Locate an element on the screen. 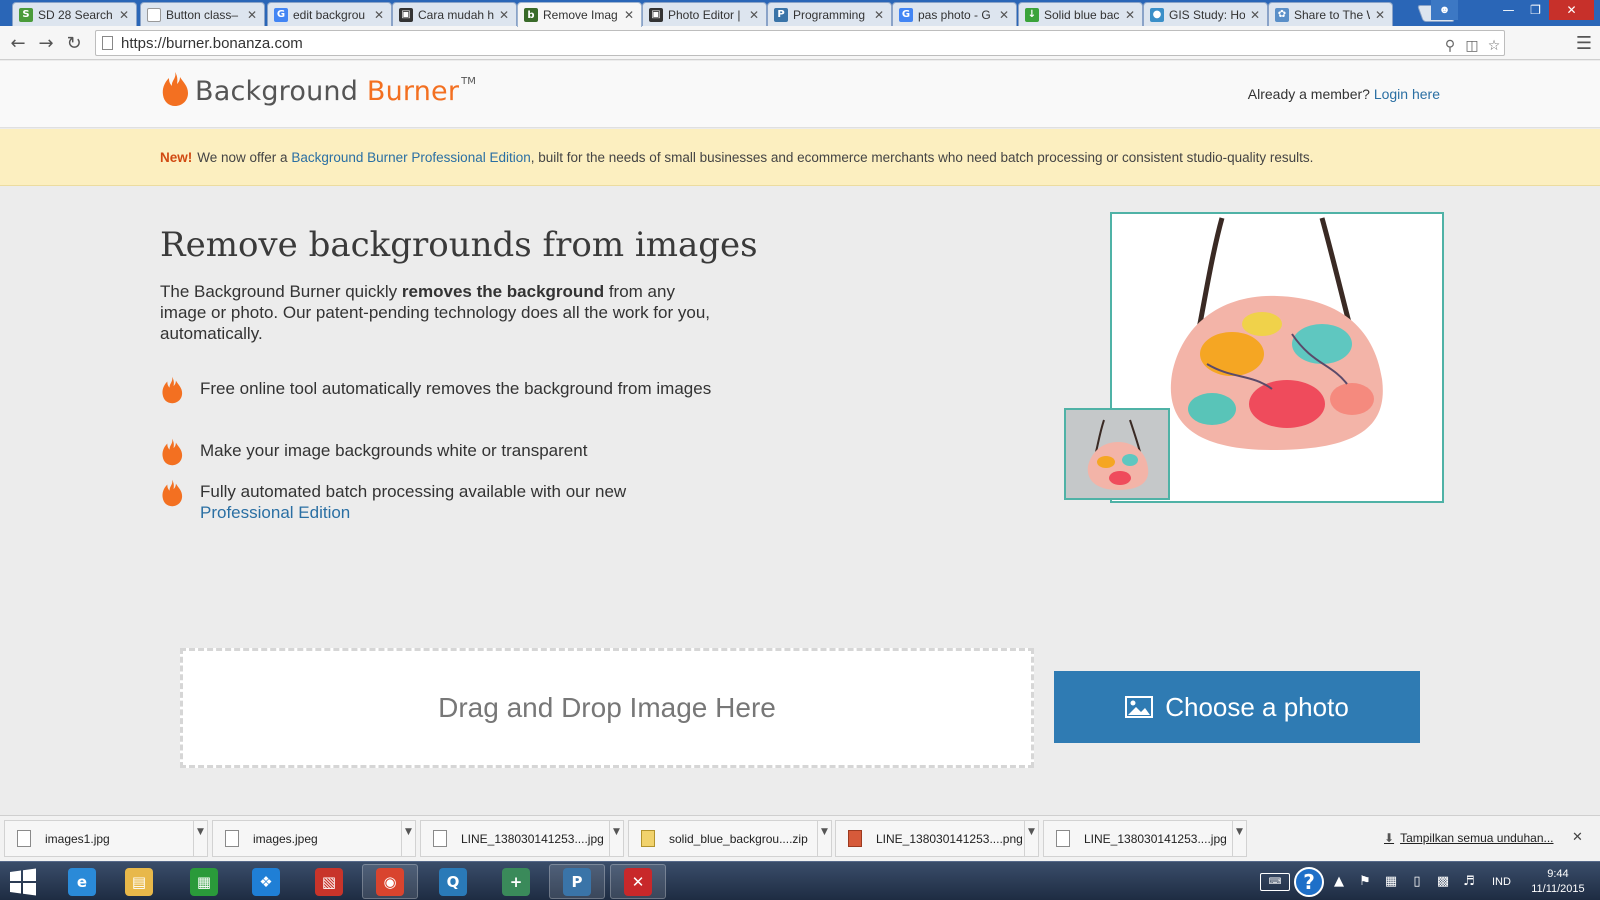 Image resolution: width=1600 pixels, height=900 pixels. volume-icon: ♬ is located at coordinates (1469, 882).